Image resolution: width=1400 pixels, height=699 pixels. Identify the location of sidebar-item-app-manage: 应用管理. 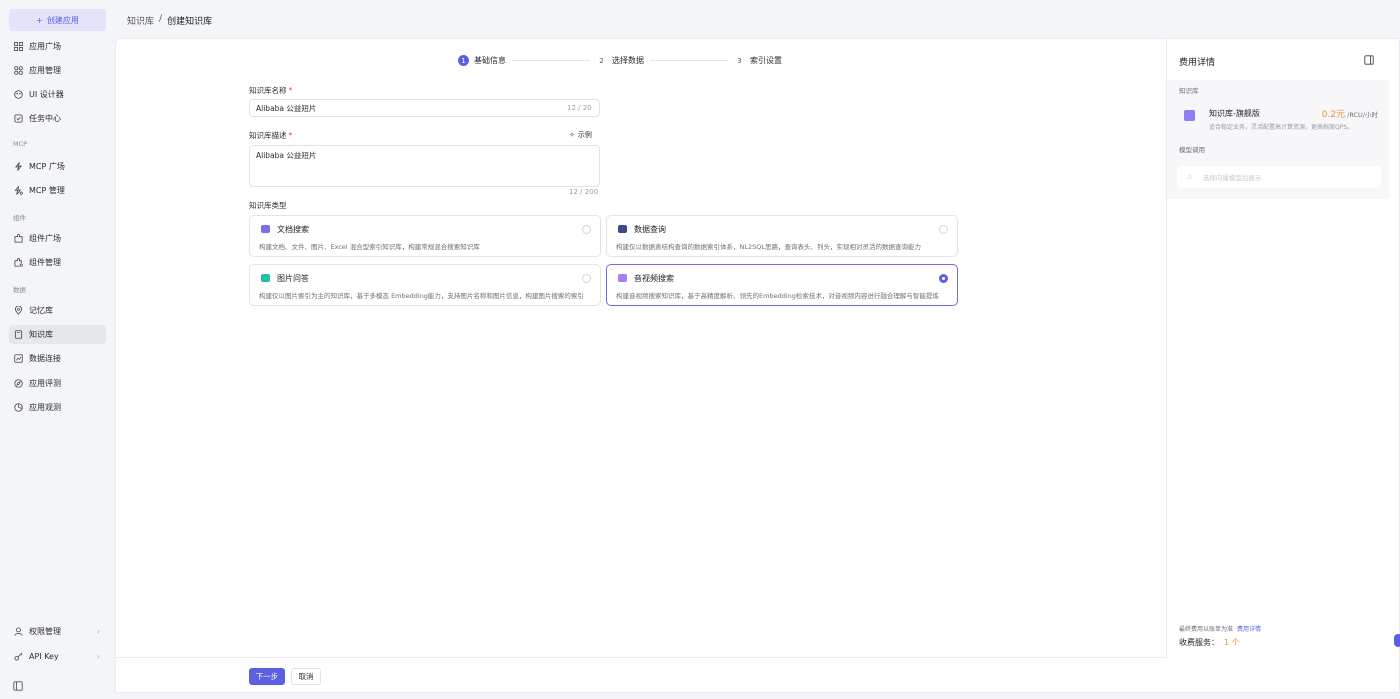
(57, 70).